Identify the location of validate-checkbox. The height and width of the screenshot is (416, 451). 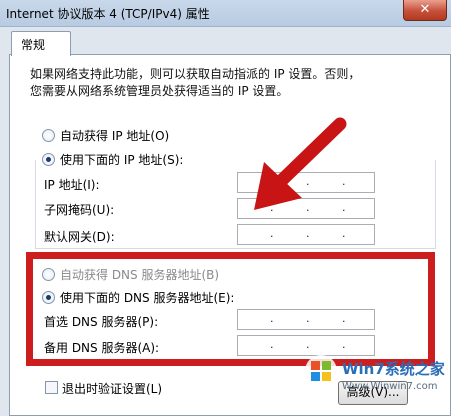
(51, 387).